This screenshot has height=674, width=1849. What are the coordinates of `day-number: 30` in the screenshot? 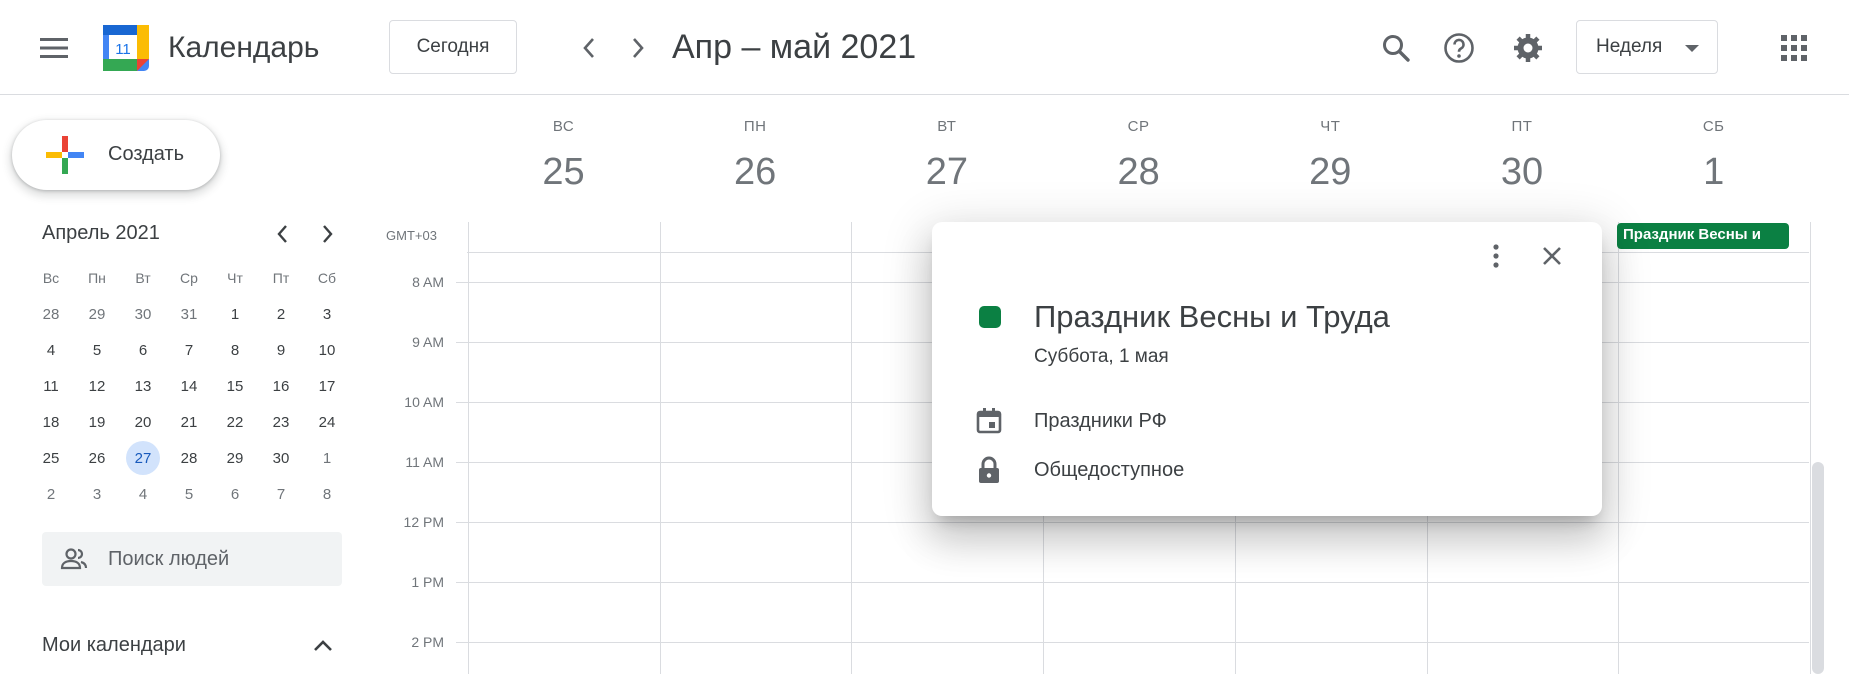 It's located at (1522, 172).